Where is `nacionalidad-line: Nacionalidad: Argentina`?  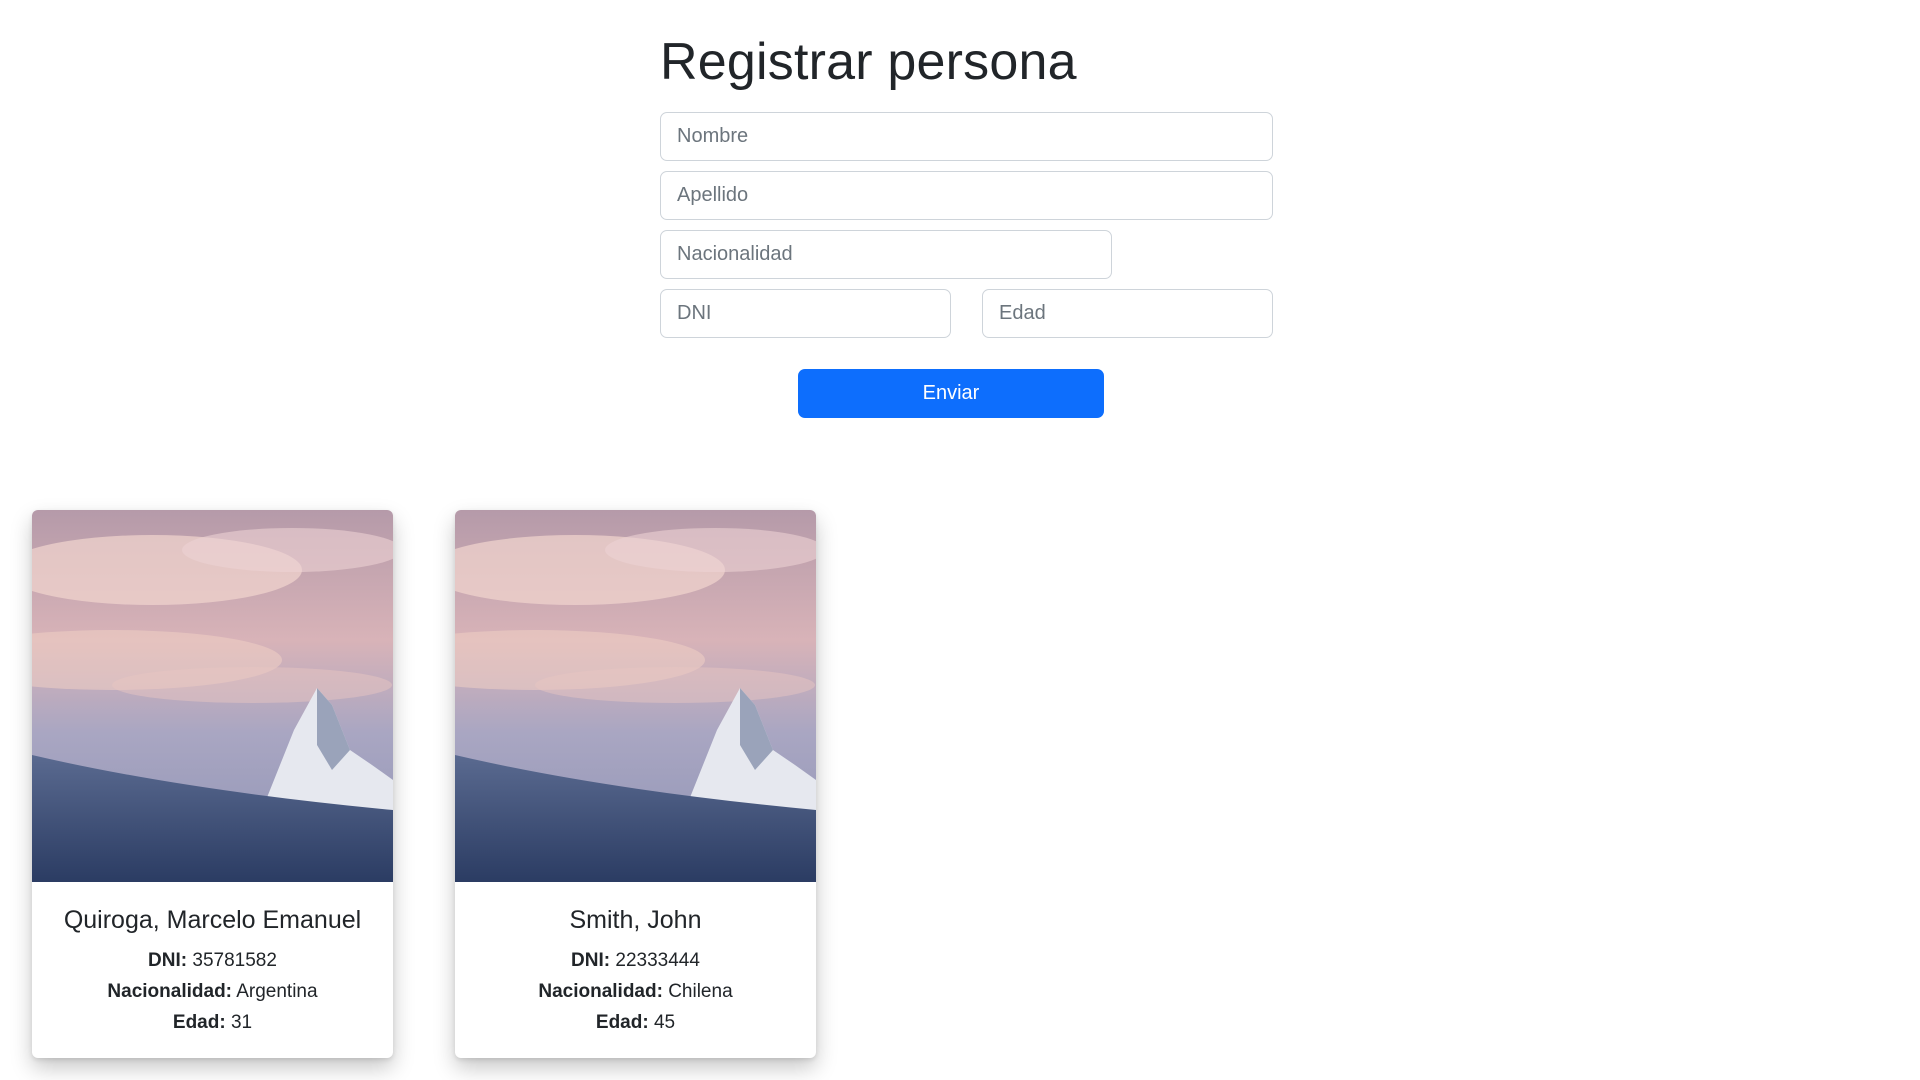 nacionalidad-line: Nacionalidad: Argentina is located at coordinates (212, 991).